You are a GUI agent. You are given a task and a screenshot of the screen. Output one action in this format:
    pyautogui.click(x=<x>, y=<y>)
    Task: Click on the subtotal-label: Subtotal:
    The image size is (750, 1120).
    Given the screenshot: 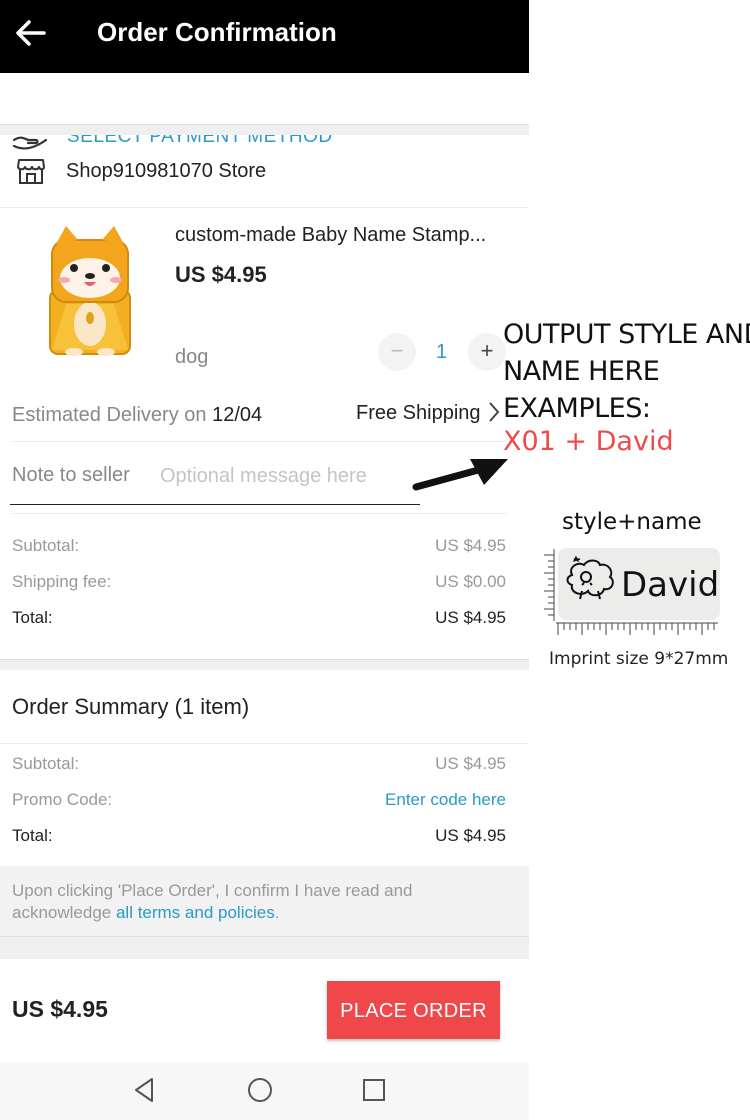 What is the action you would take?
    pyautogui.click(x=46, y=545)
    